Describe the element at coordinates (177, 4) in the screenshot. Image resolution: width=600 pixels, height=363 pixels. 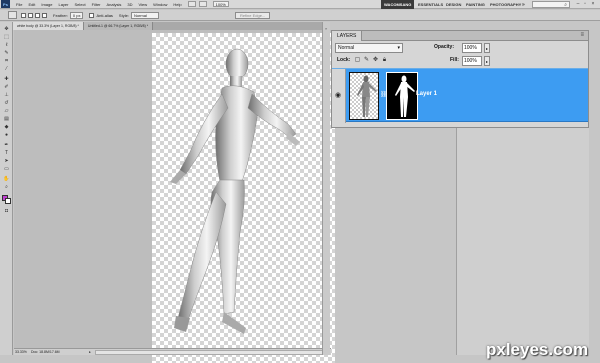
I see `menu-help: Help` at that location.